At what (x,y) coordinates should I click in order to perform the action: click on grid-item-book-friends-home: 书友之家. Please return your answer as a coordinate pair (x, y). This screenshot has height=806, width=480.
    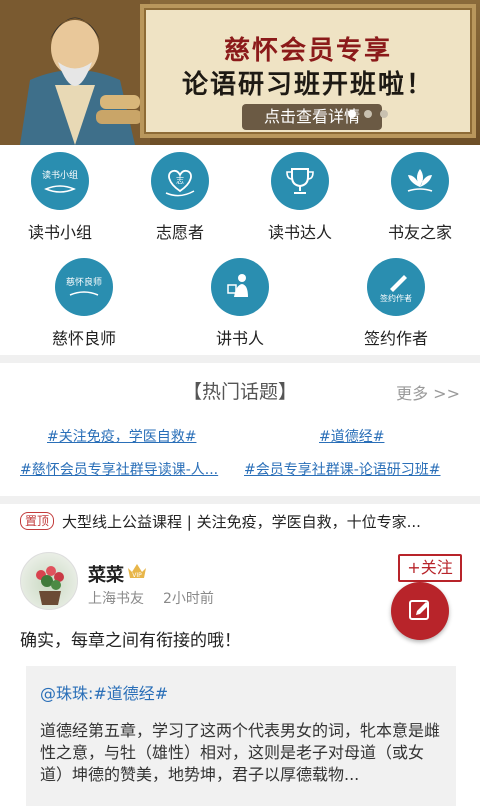
    Looking at the image, I should click on (420, 197).